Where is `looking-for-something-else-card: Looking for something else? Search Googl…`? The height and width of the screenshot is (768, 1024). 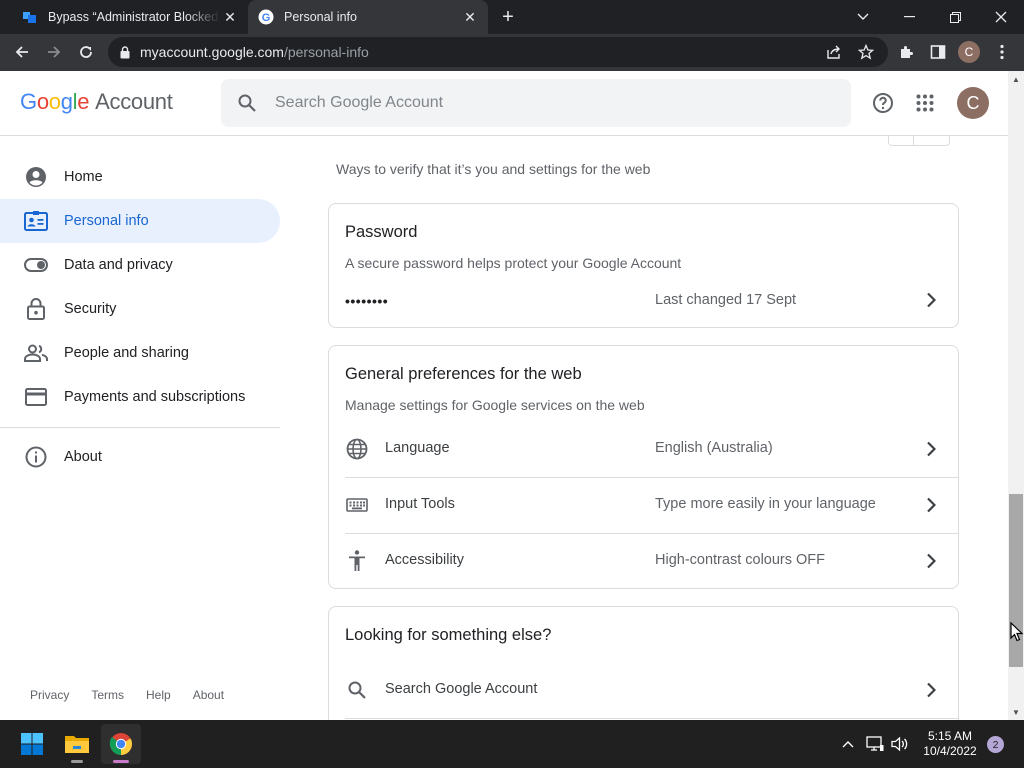 looking-for-something-else-card: Looking for something else? Search Googl… is located at coordinates (643, 663).